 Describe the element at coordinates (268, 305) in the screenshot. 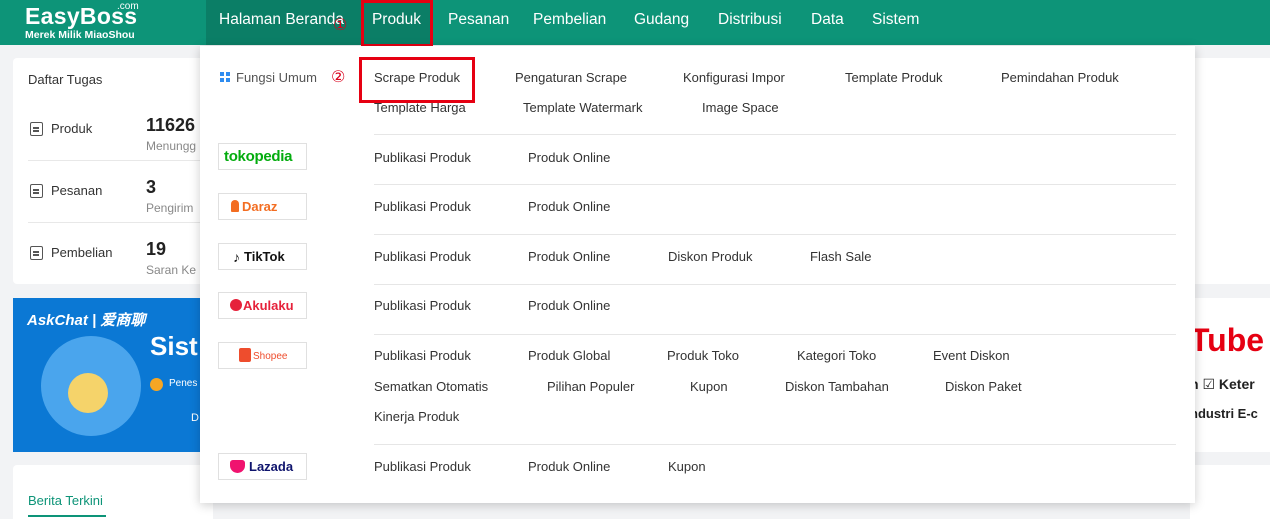

I see `logo-text: Akulaku` at that location.